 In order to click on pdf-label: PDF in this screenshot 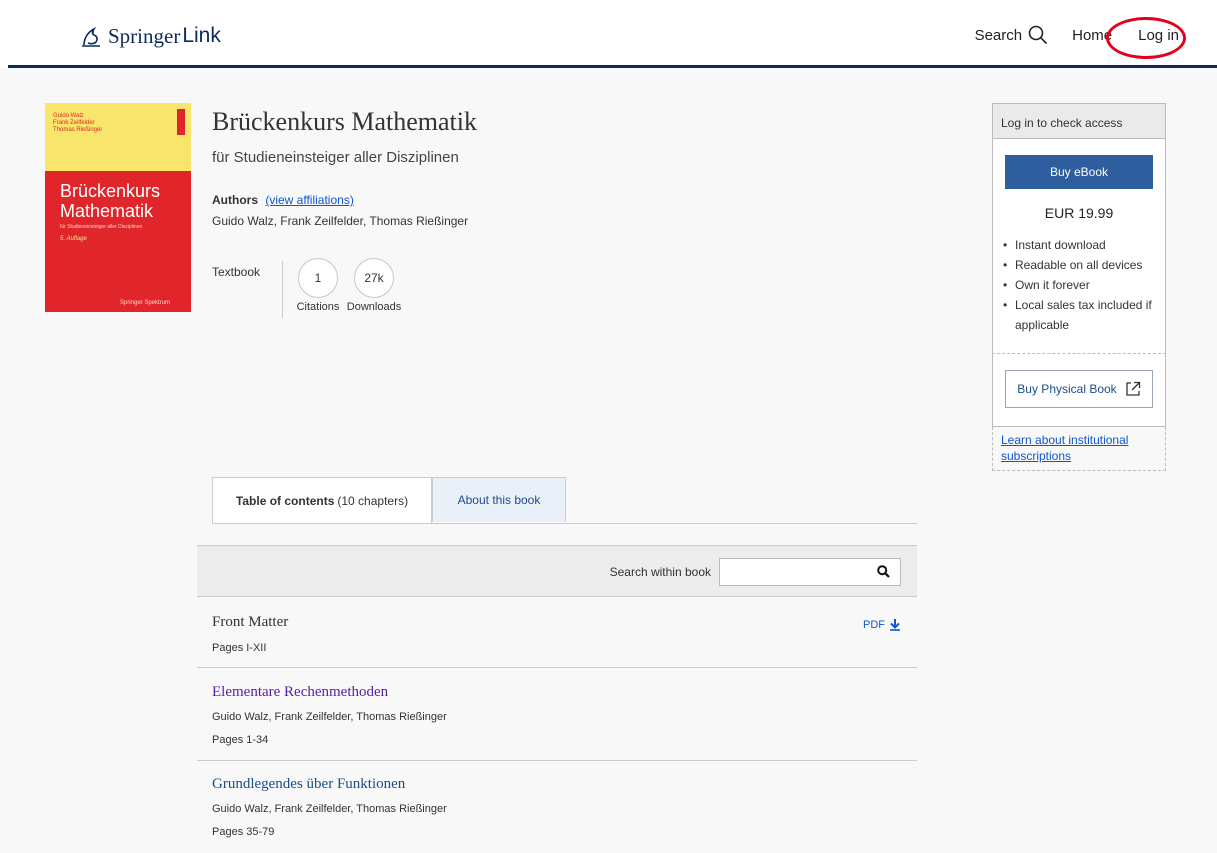, I will do `click(874, 624)`.